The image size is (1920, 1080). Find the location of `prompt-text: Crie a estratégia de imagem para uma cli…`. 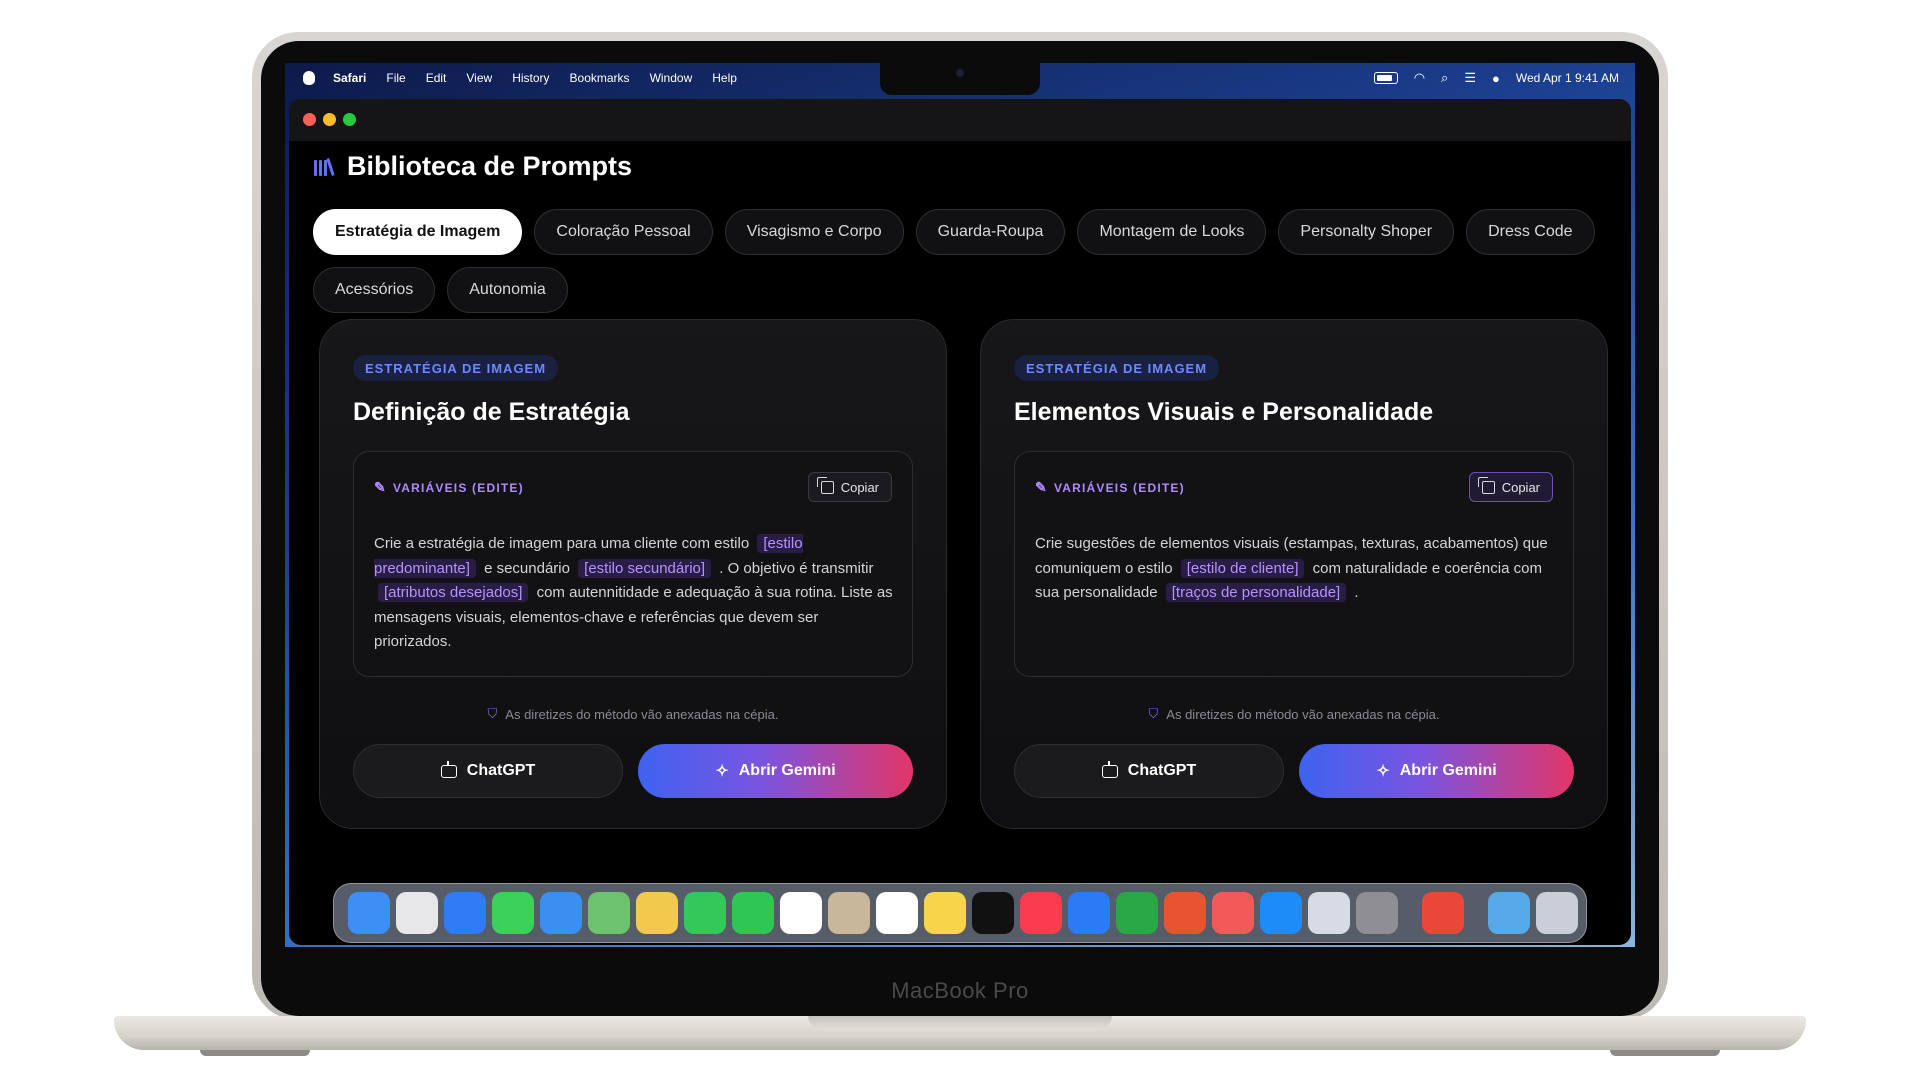

prompt-text: Crie a estratégia de imagem para uma cli… is located at coordinates (634, 593).